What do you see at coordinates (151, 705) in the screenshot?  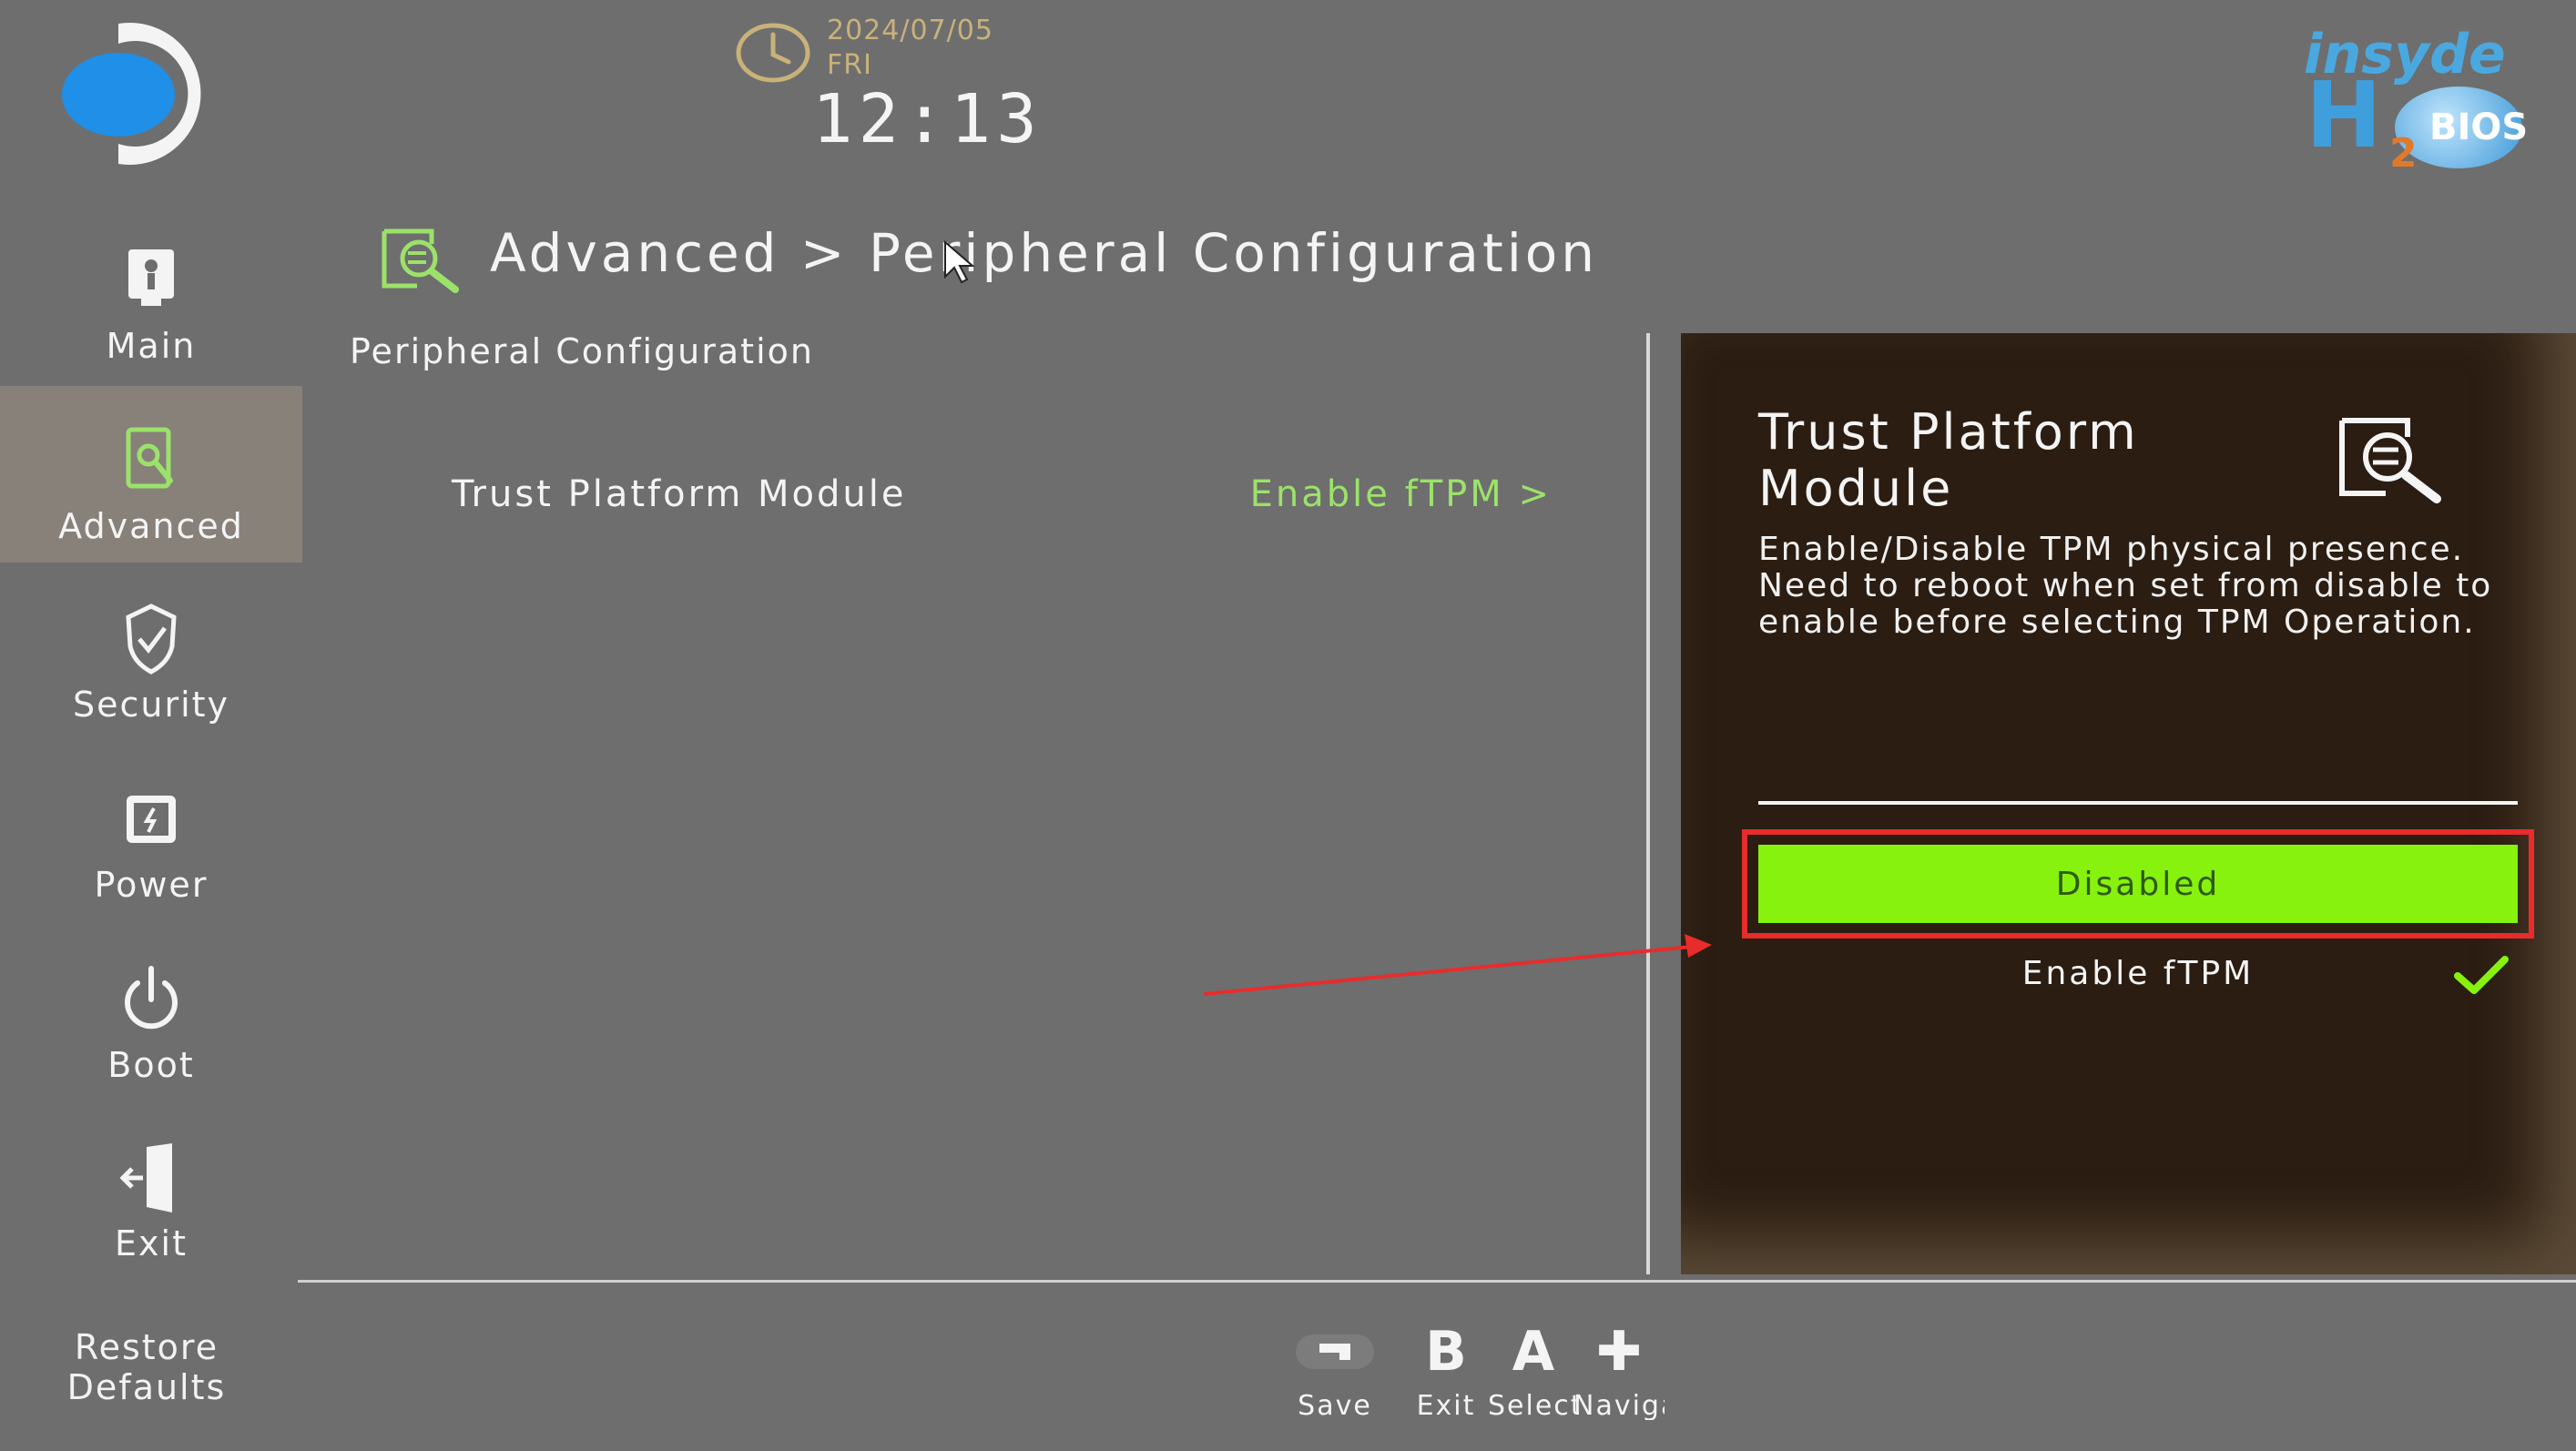 I see `sidebar-item-label: Security` at bounding box center [151, 705].